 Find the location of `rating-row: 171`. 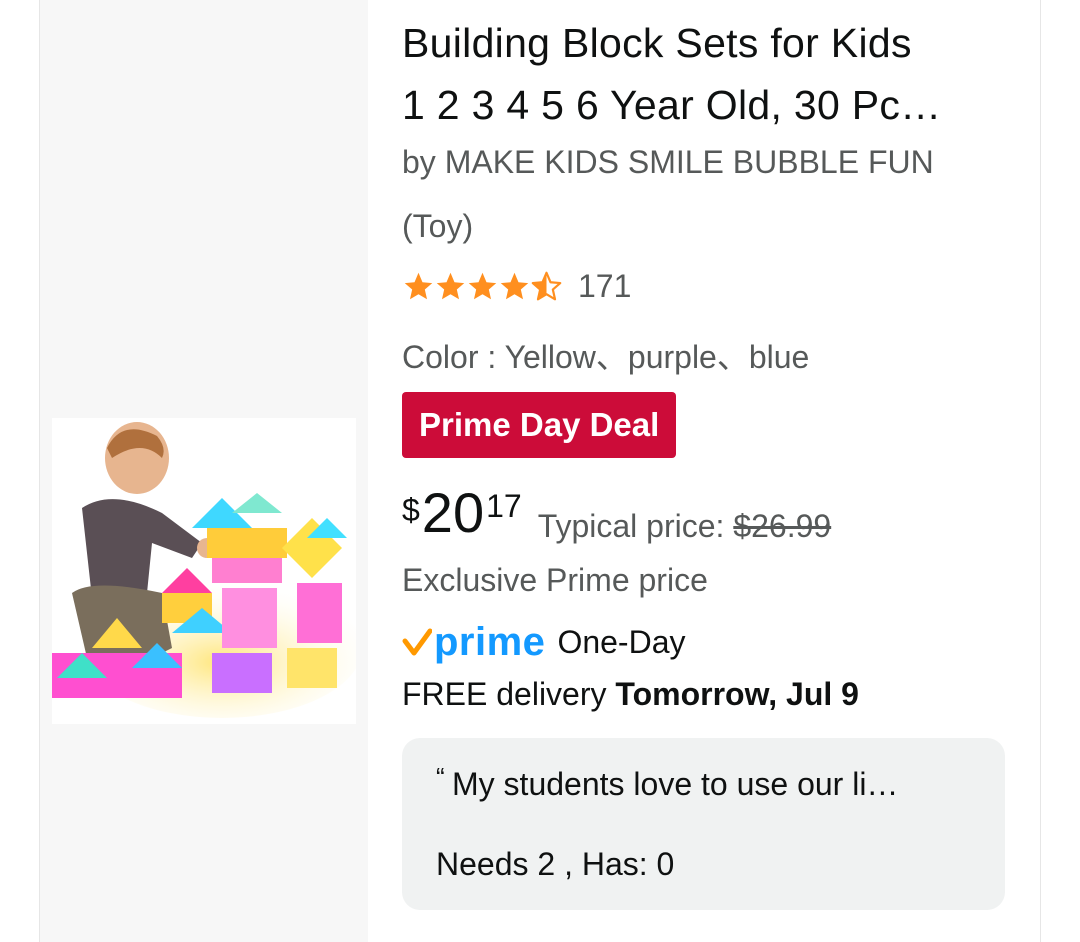

rating-row: 171 is located at coordinates (516, 286).